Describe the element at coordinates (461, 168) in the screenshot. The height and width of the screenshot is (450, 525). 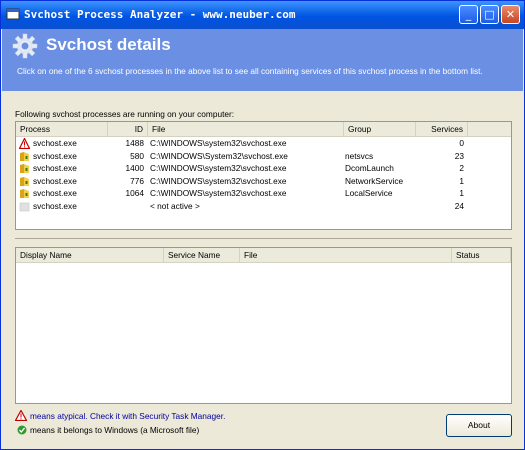
I see `process-services: 2` at that location.